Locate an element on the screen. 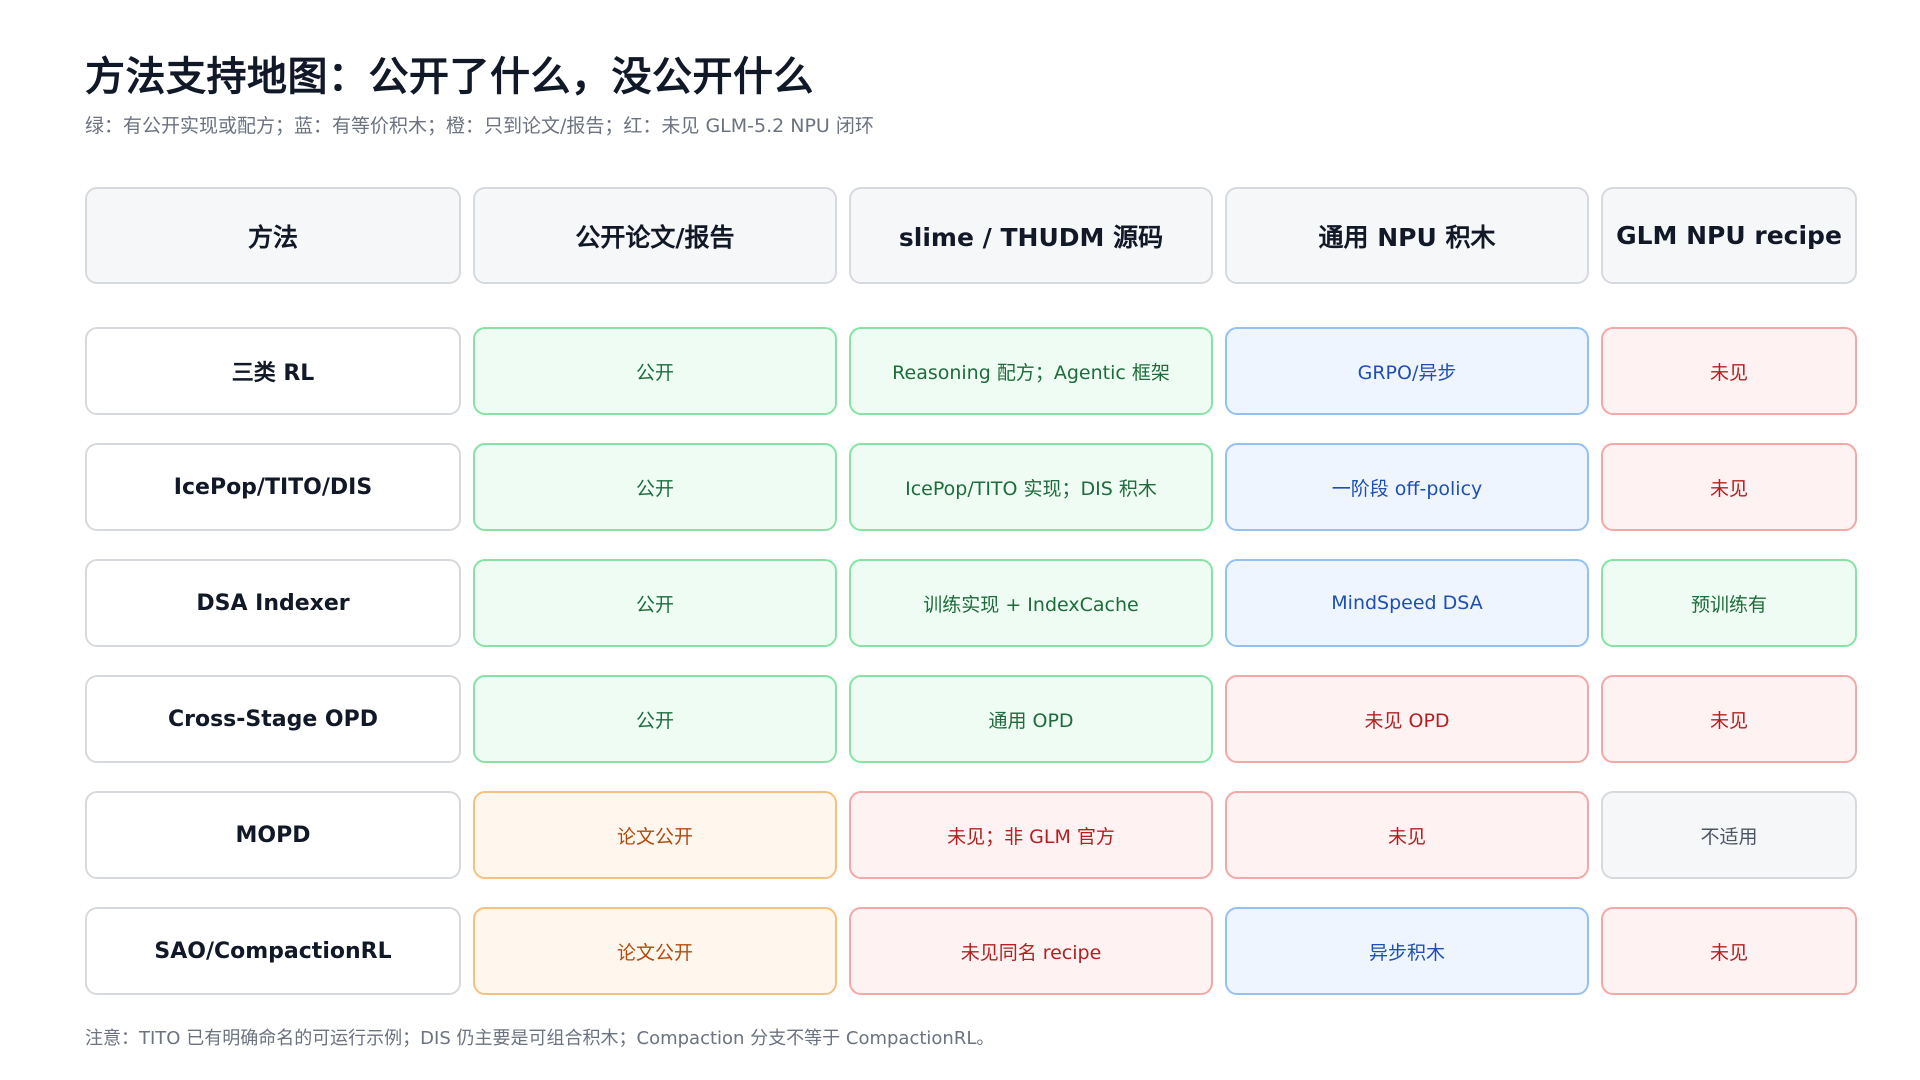  status-cell-red: 未见；非 GLM 官方 is located at coordinates (1031, 835).